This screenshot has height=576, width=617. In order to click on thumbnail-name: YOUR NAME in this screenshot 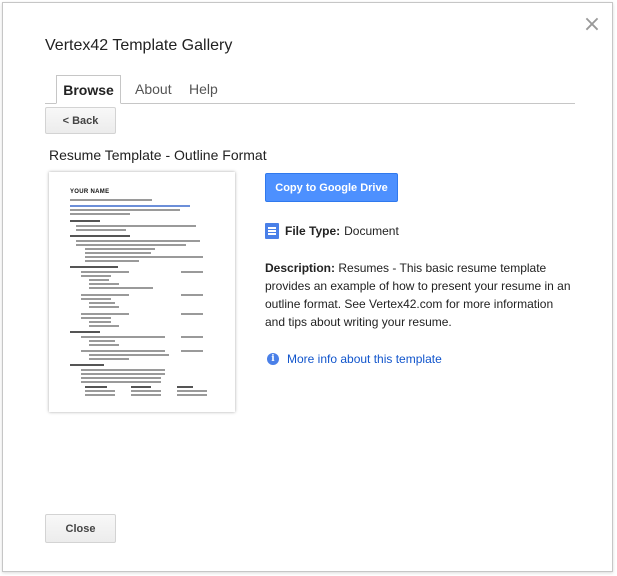, I will do `click(90, 192)`.